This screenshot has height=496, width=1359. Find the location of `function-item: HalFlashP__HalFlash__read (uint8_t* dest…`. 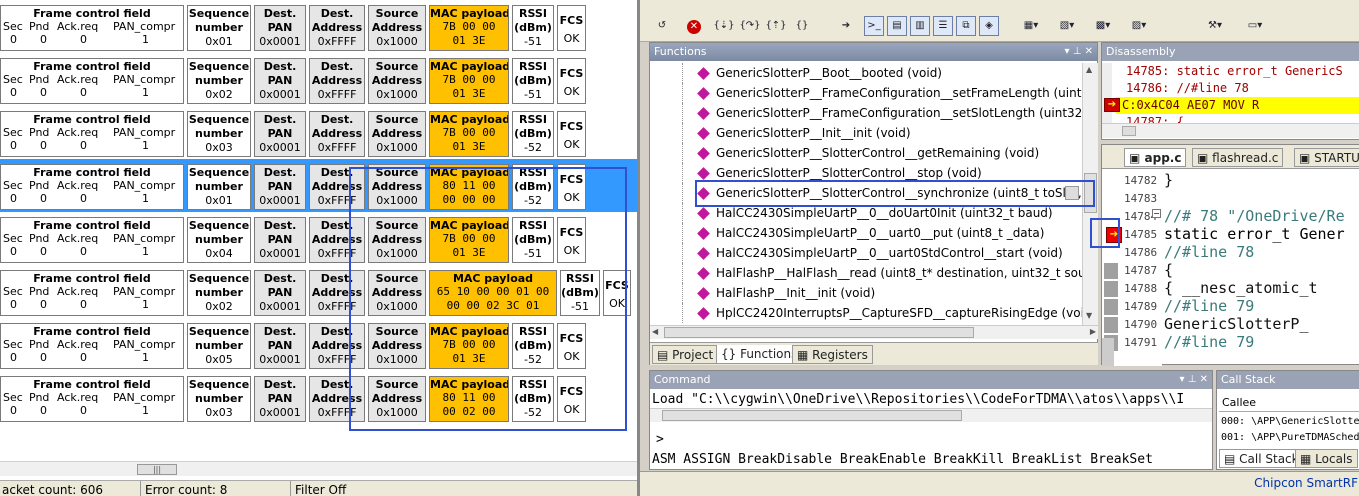

function-item: HalFlashP__HalFlash__read (uint8_t* dest… is located at coordinates (866, 273).